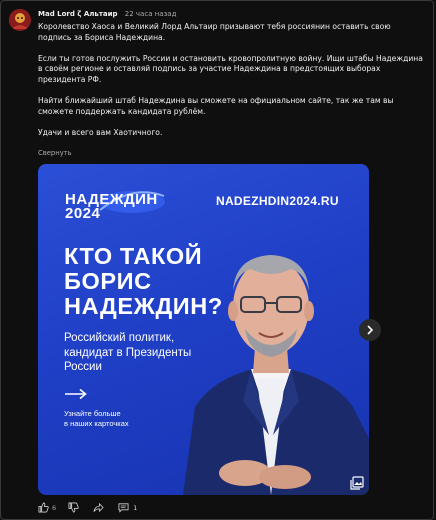  I want to click on collapse-button: Свернуть, so click(55, 153).